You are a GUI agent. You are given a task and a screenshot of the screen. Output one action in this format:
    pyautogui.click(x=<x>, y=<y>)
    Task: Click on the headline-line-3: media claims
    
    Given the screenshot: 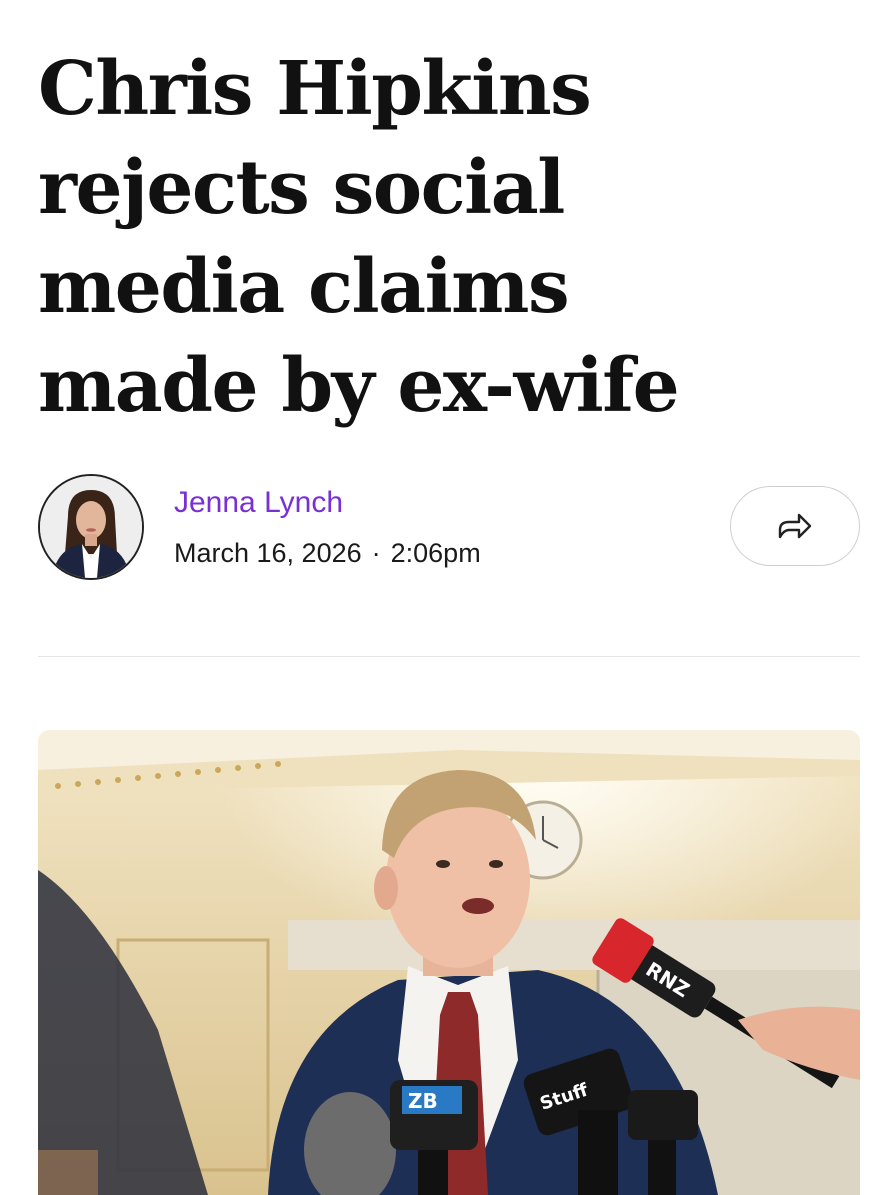 What is the action you would take?
    pyautogui.click(x=304, y=287)
    